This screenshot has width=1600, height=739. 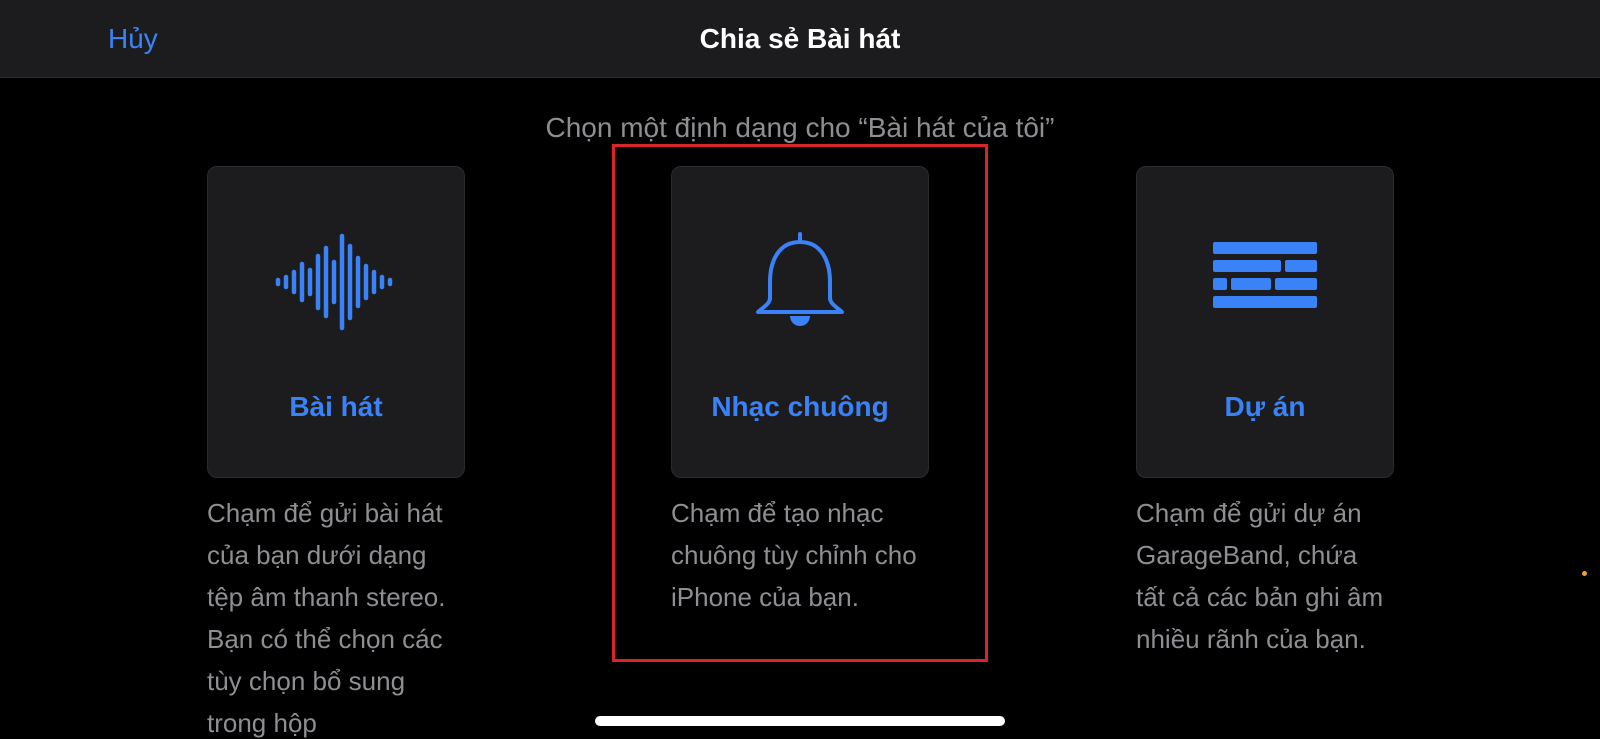 What do you see at coordinates (800, 406) in the screenshot?
I see `ringtone-label: Nhạc chuông` at bounding box center [800, 406].